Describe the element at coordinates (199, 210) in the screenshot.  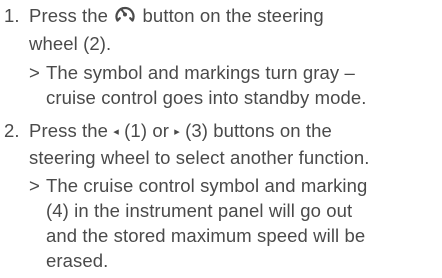
I see `result-text-cont: (4) in the instrument panel will go out` at that location.